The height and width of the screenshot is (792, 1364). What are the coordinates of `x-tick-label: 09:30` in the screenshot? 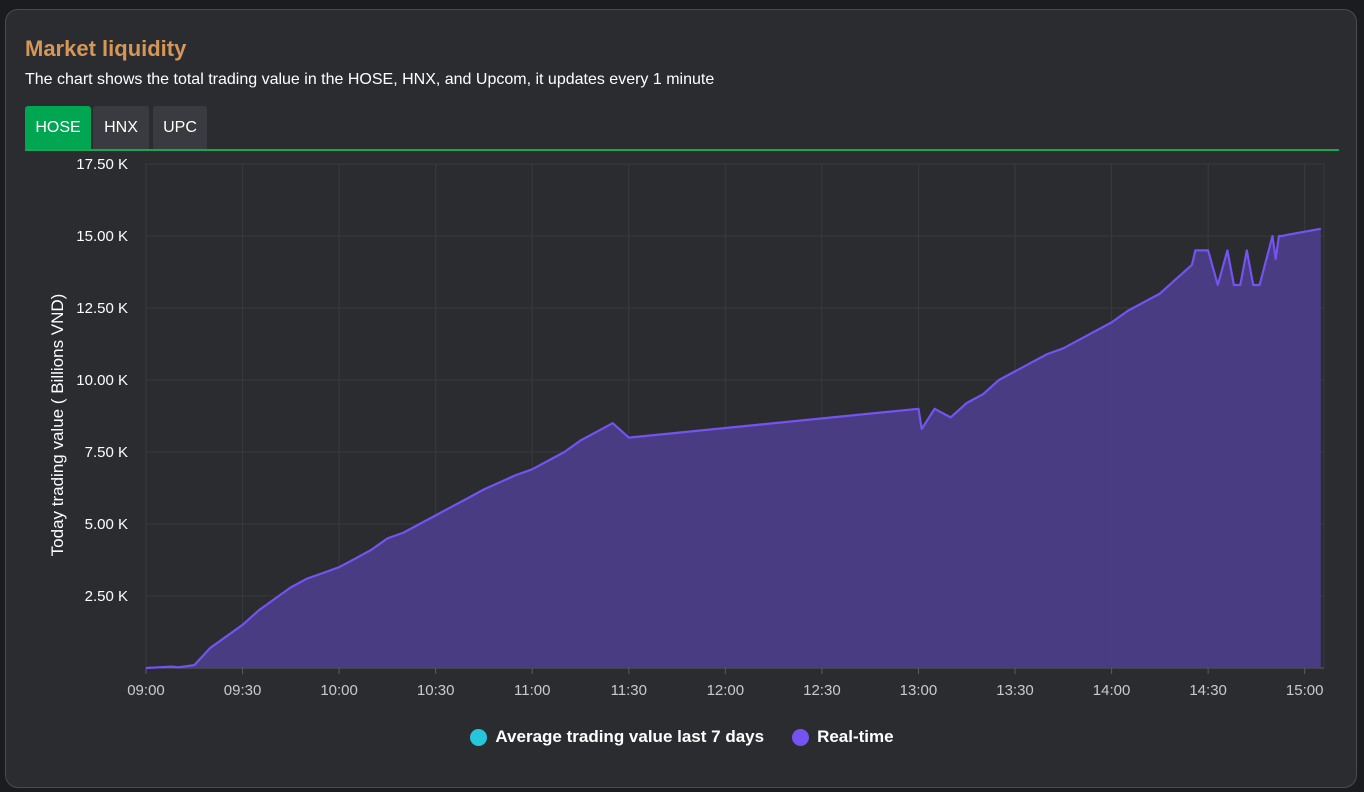 It's located at (243, 690).